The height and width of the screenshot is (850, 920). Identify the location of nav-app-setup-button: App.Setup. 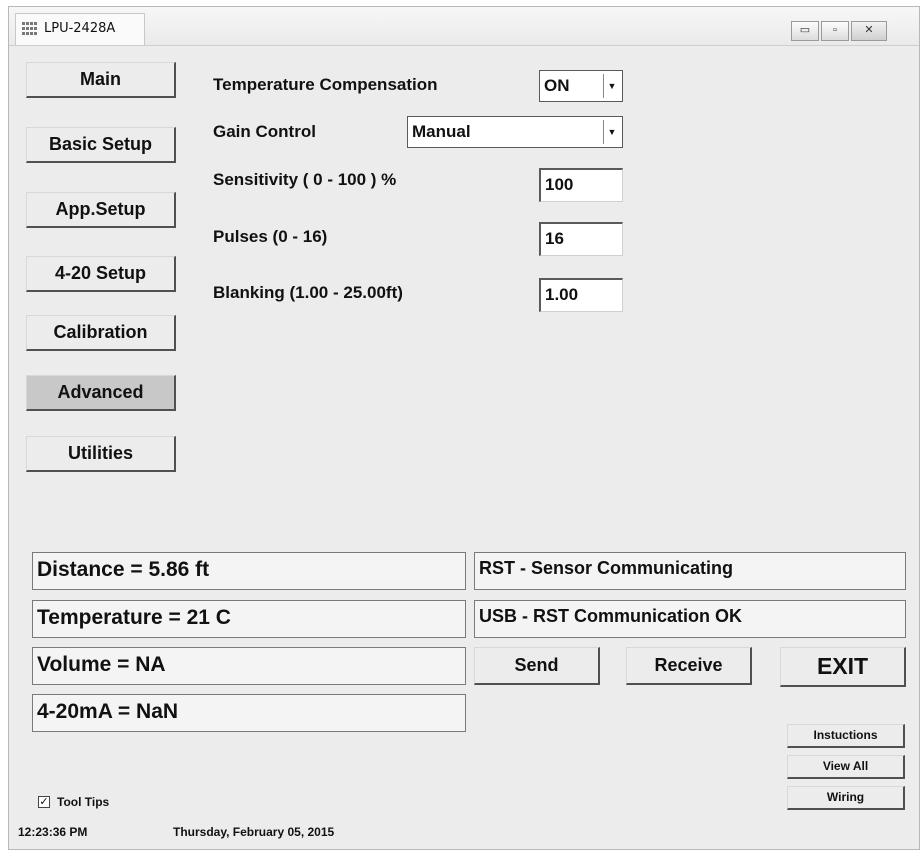
(101, 210).